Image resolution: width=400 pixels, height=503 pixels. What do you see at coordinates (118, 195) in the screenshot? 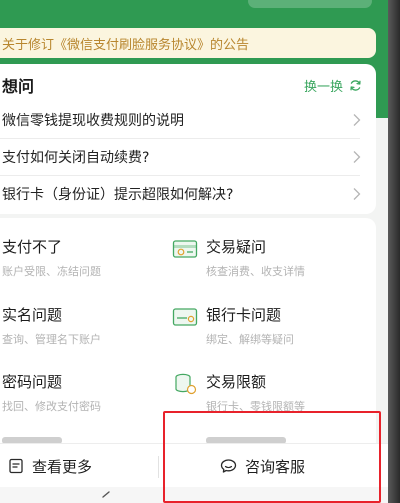
I see `faq-item-label: 银行卡（身份证）提示超限如何解决?` at bounding box center [118, 195].